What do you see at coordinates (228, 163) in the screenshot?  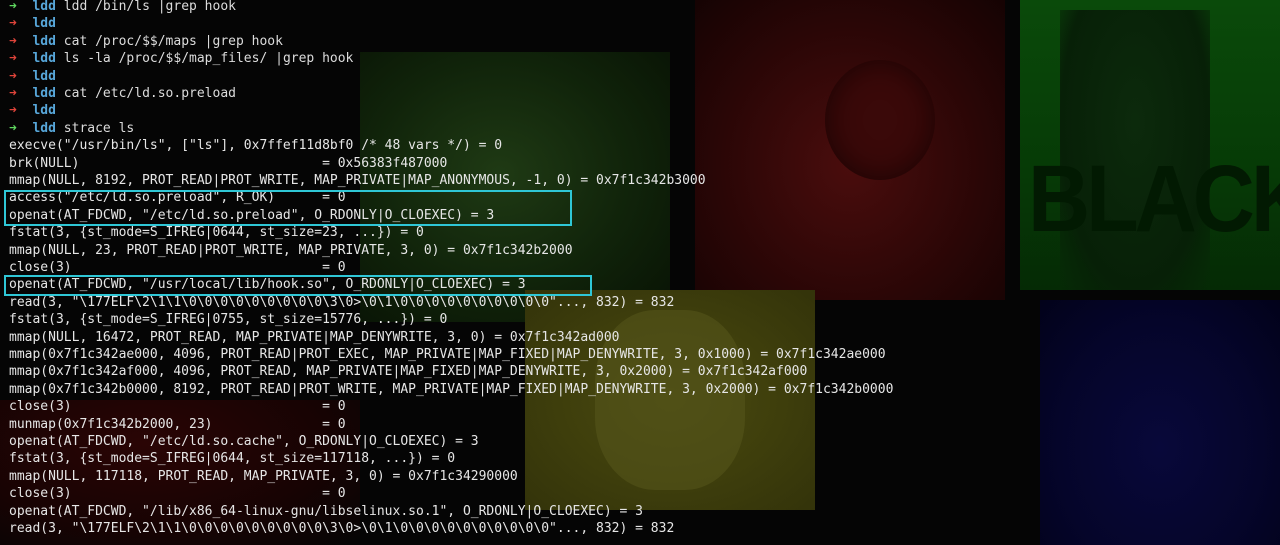 I see `strace-output-line: brk(NULL) = 0x56383f487000` at bounding box center [228, 163].